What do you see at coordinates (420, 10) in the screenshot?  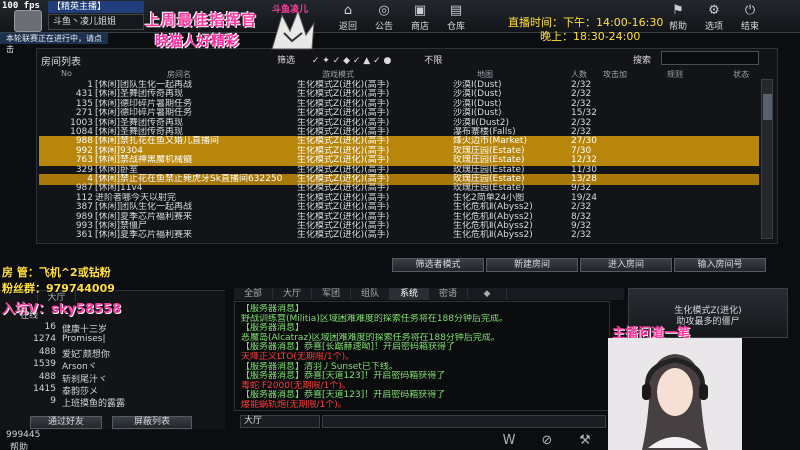 I see `shop-icon: ▣` at bounding box center [420, 10].